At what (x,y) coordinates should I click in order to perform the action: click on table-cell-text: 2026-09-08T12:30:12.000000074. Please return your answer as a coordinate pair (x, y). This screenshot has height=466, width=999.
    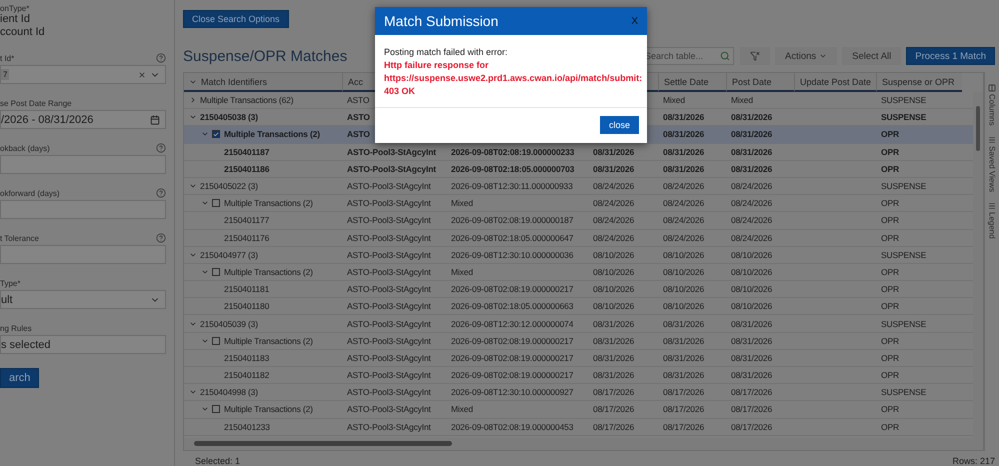
    Looking at the image, I should click on (512, 324).